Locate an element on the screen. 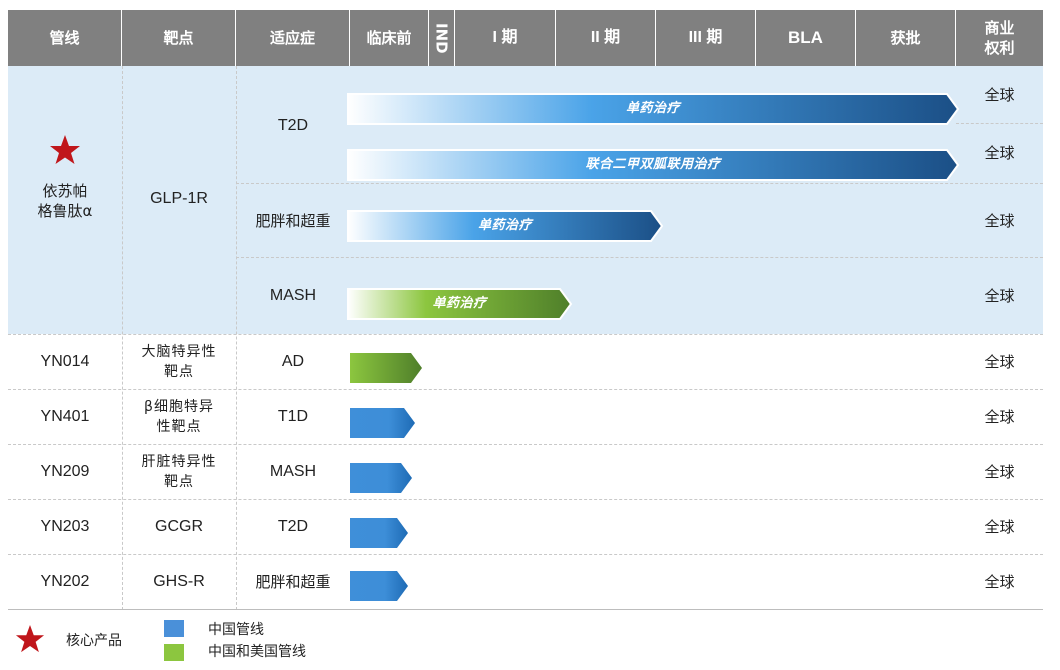  pipeline-name: YN401 is located at coordinates (65, 416).